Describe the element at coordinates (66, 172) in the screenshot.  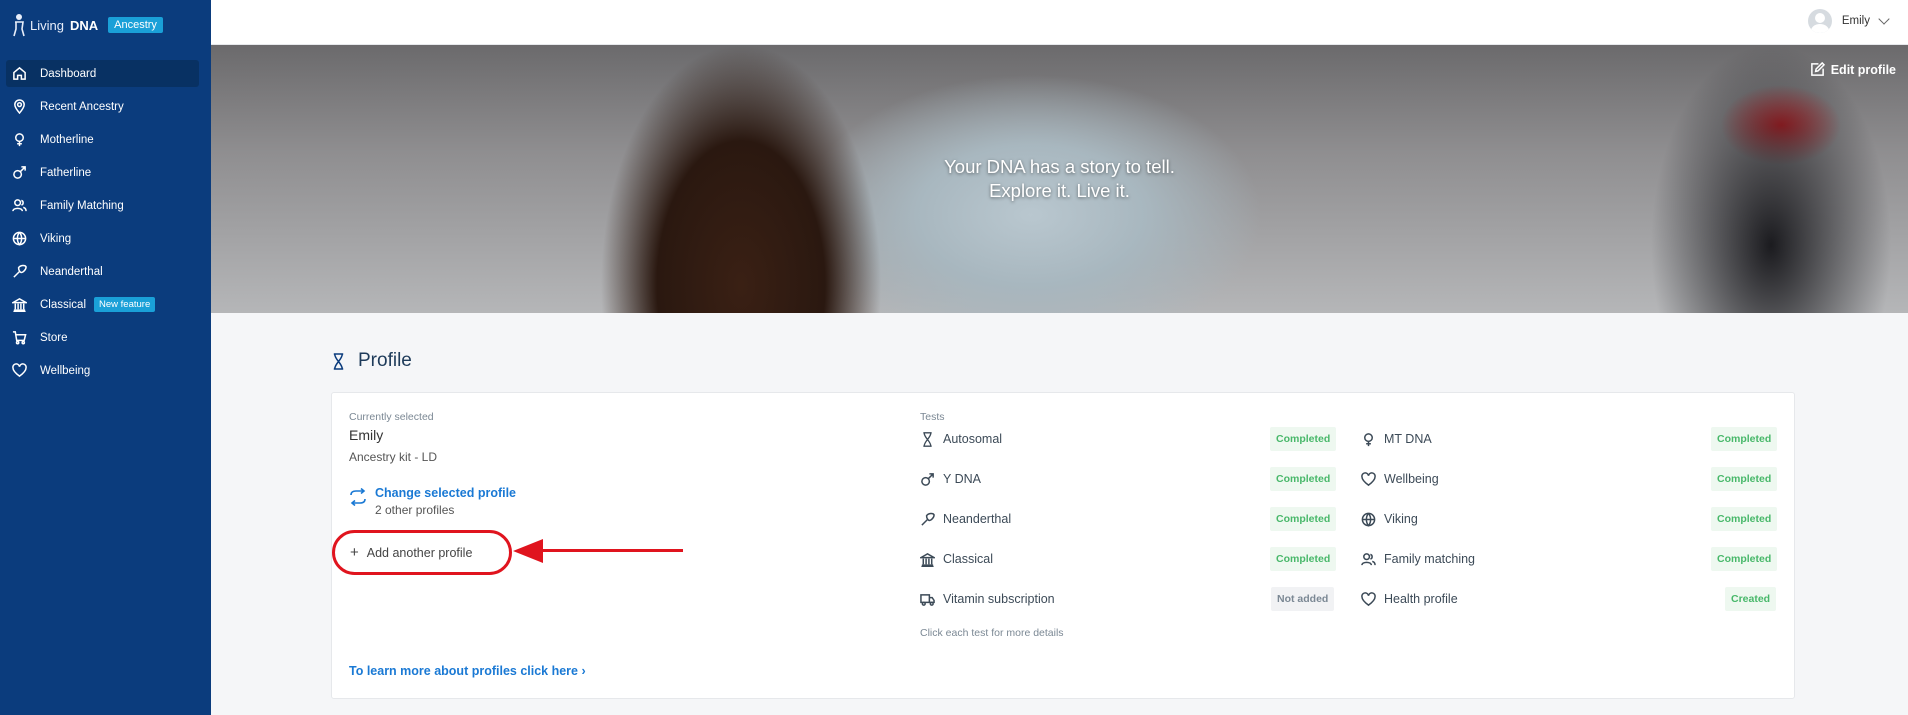
I see `sidebar-item-label: Fatherline` at that location.